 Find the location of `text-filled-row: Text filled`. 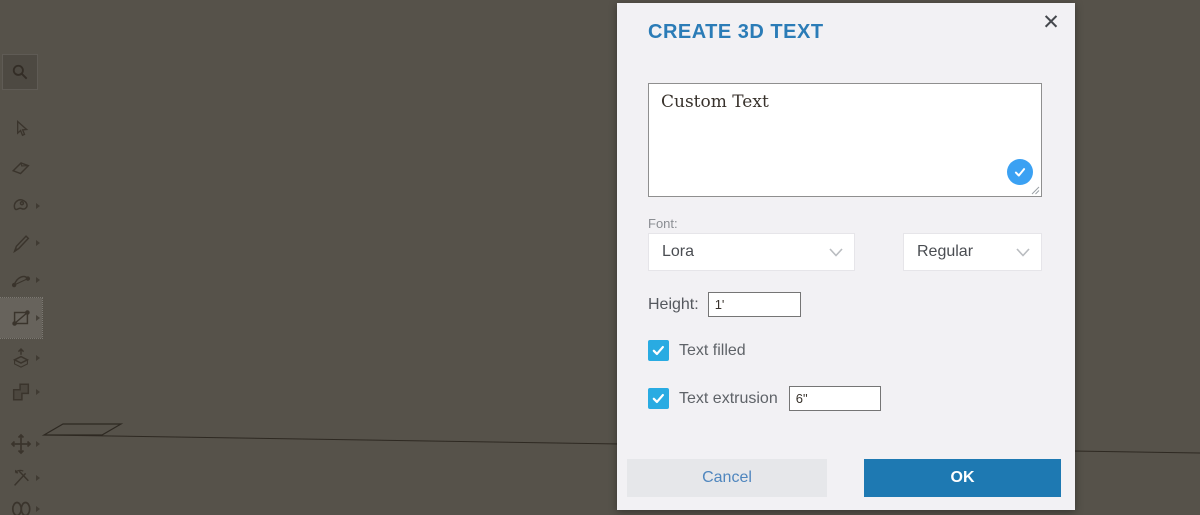

text-filled-row: Text filled is located at coordinates (697, 350).